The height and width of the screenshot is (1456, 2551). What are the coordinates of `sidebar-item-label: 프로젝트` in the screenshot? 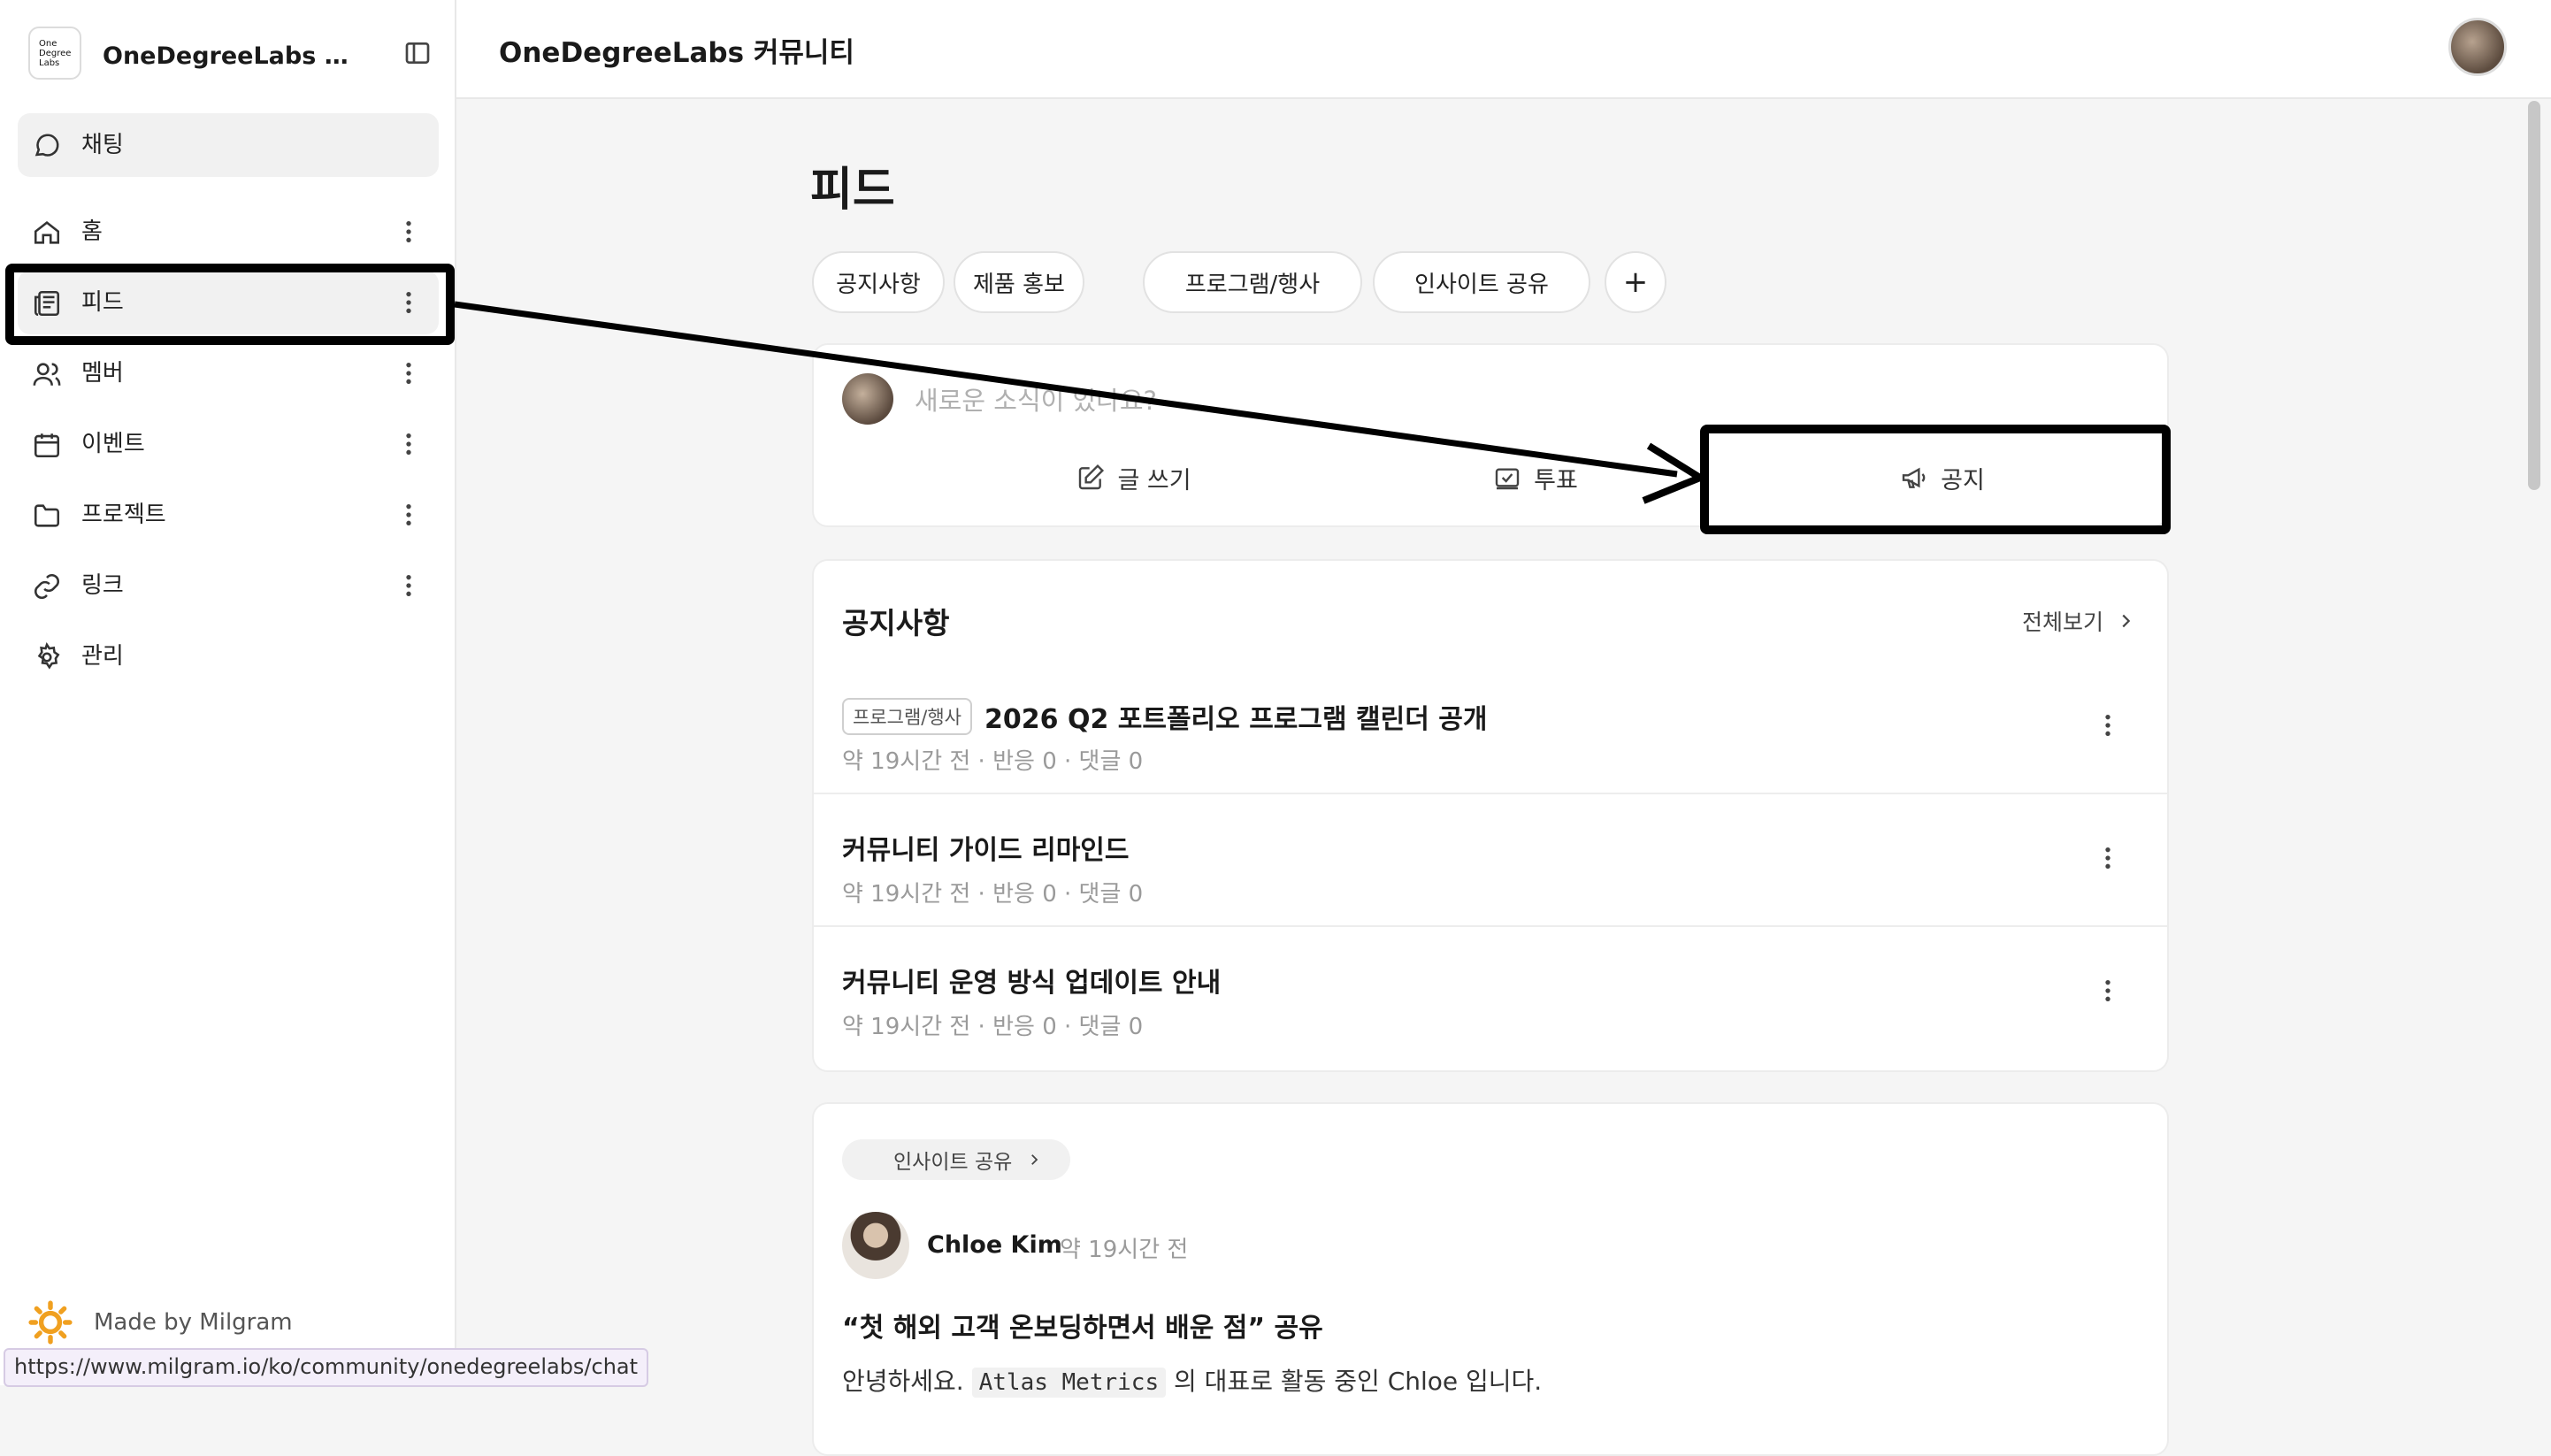 It's located at (123, 515).